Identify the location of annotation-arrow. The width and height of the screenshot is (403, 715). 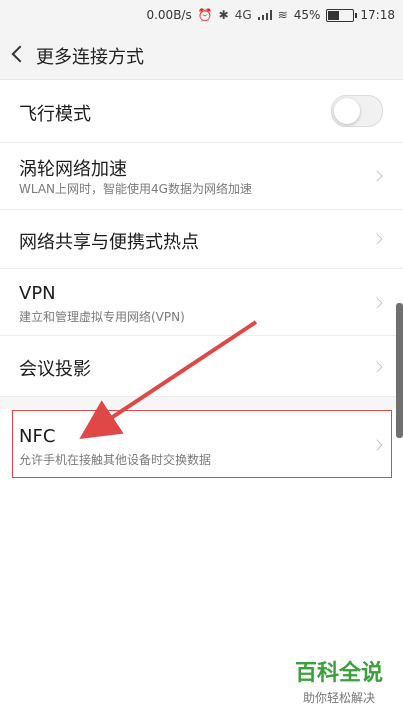
(168, 380).